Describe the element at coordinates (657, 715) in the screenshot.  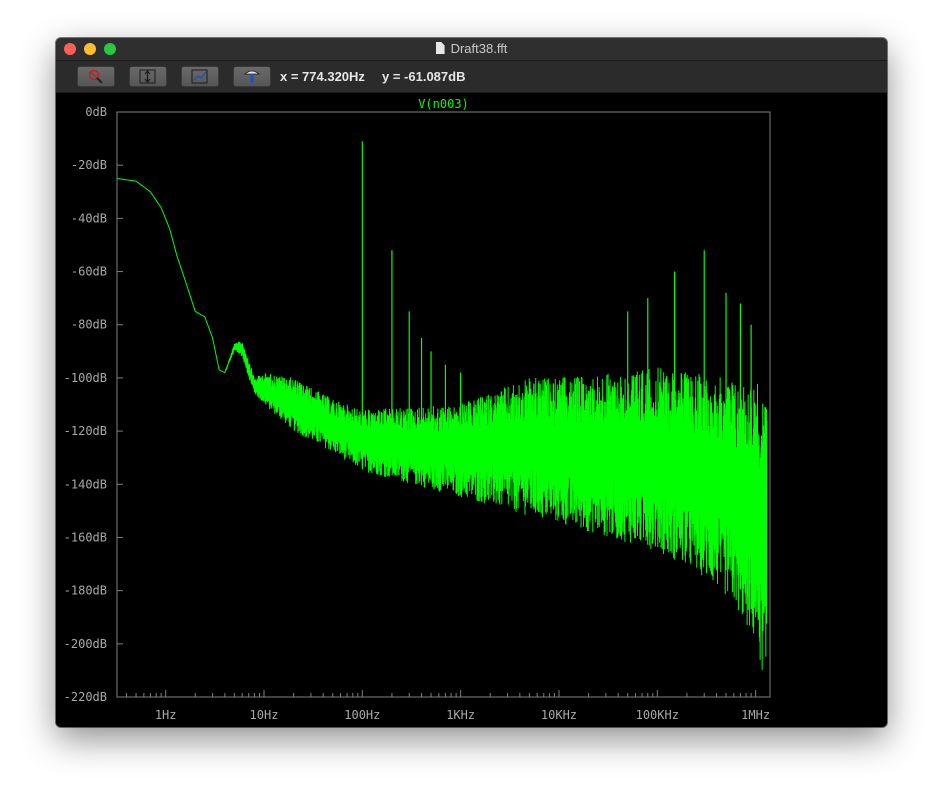
I see `x-tick-label: 100KHz` at that location.